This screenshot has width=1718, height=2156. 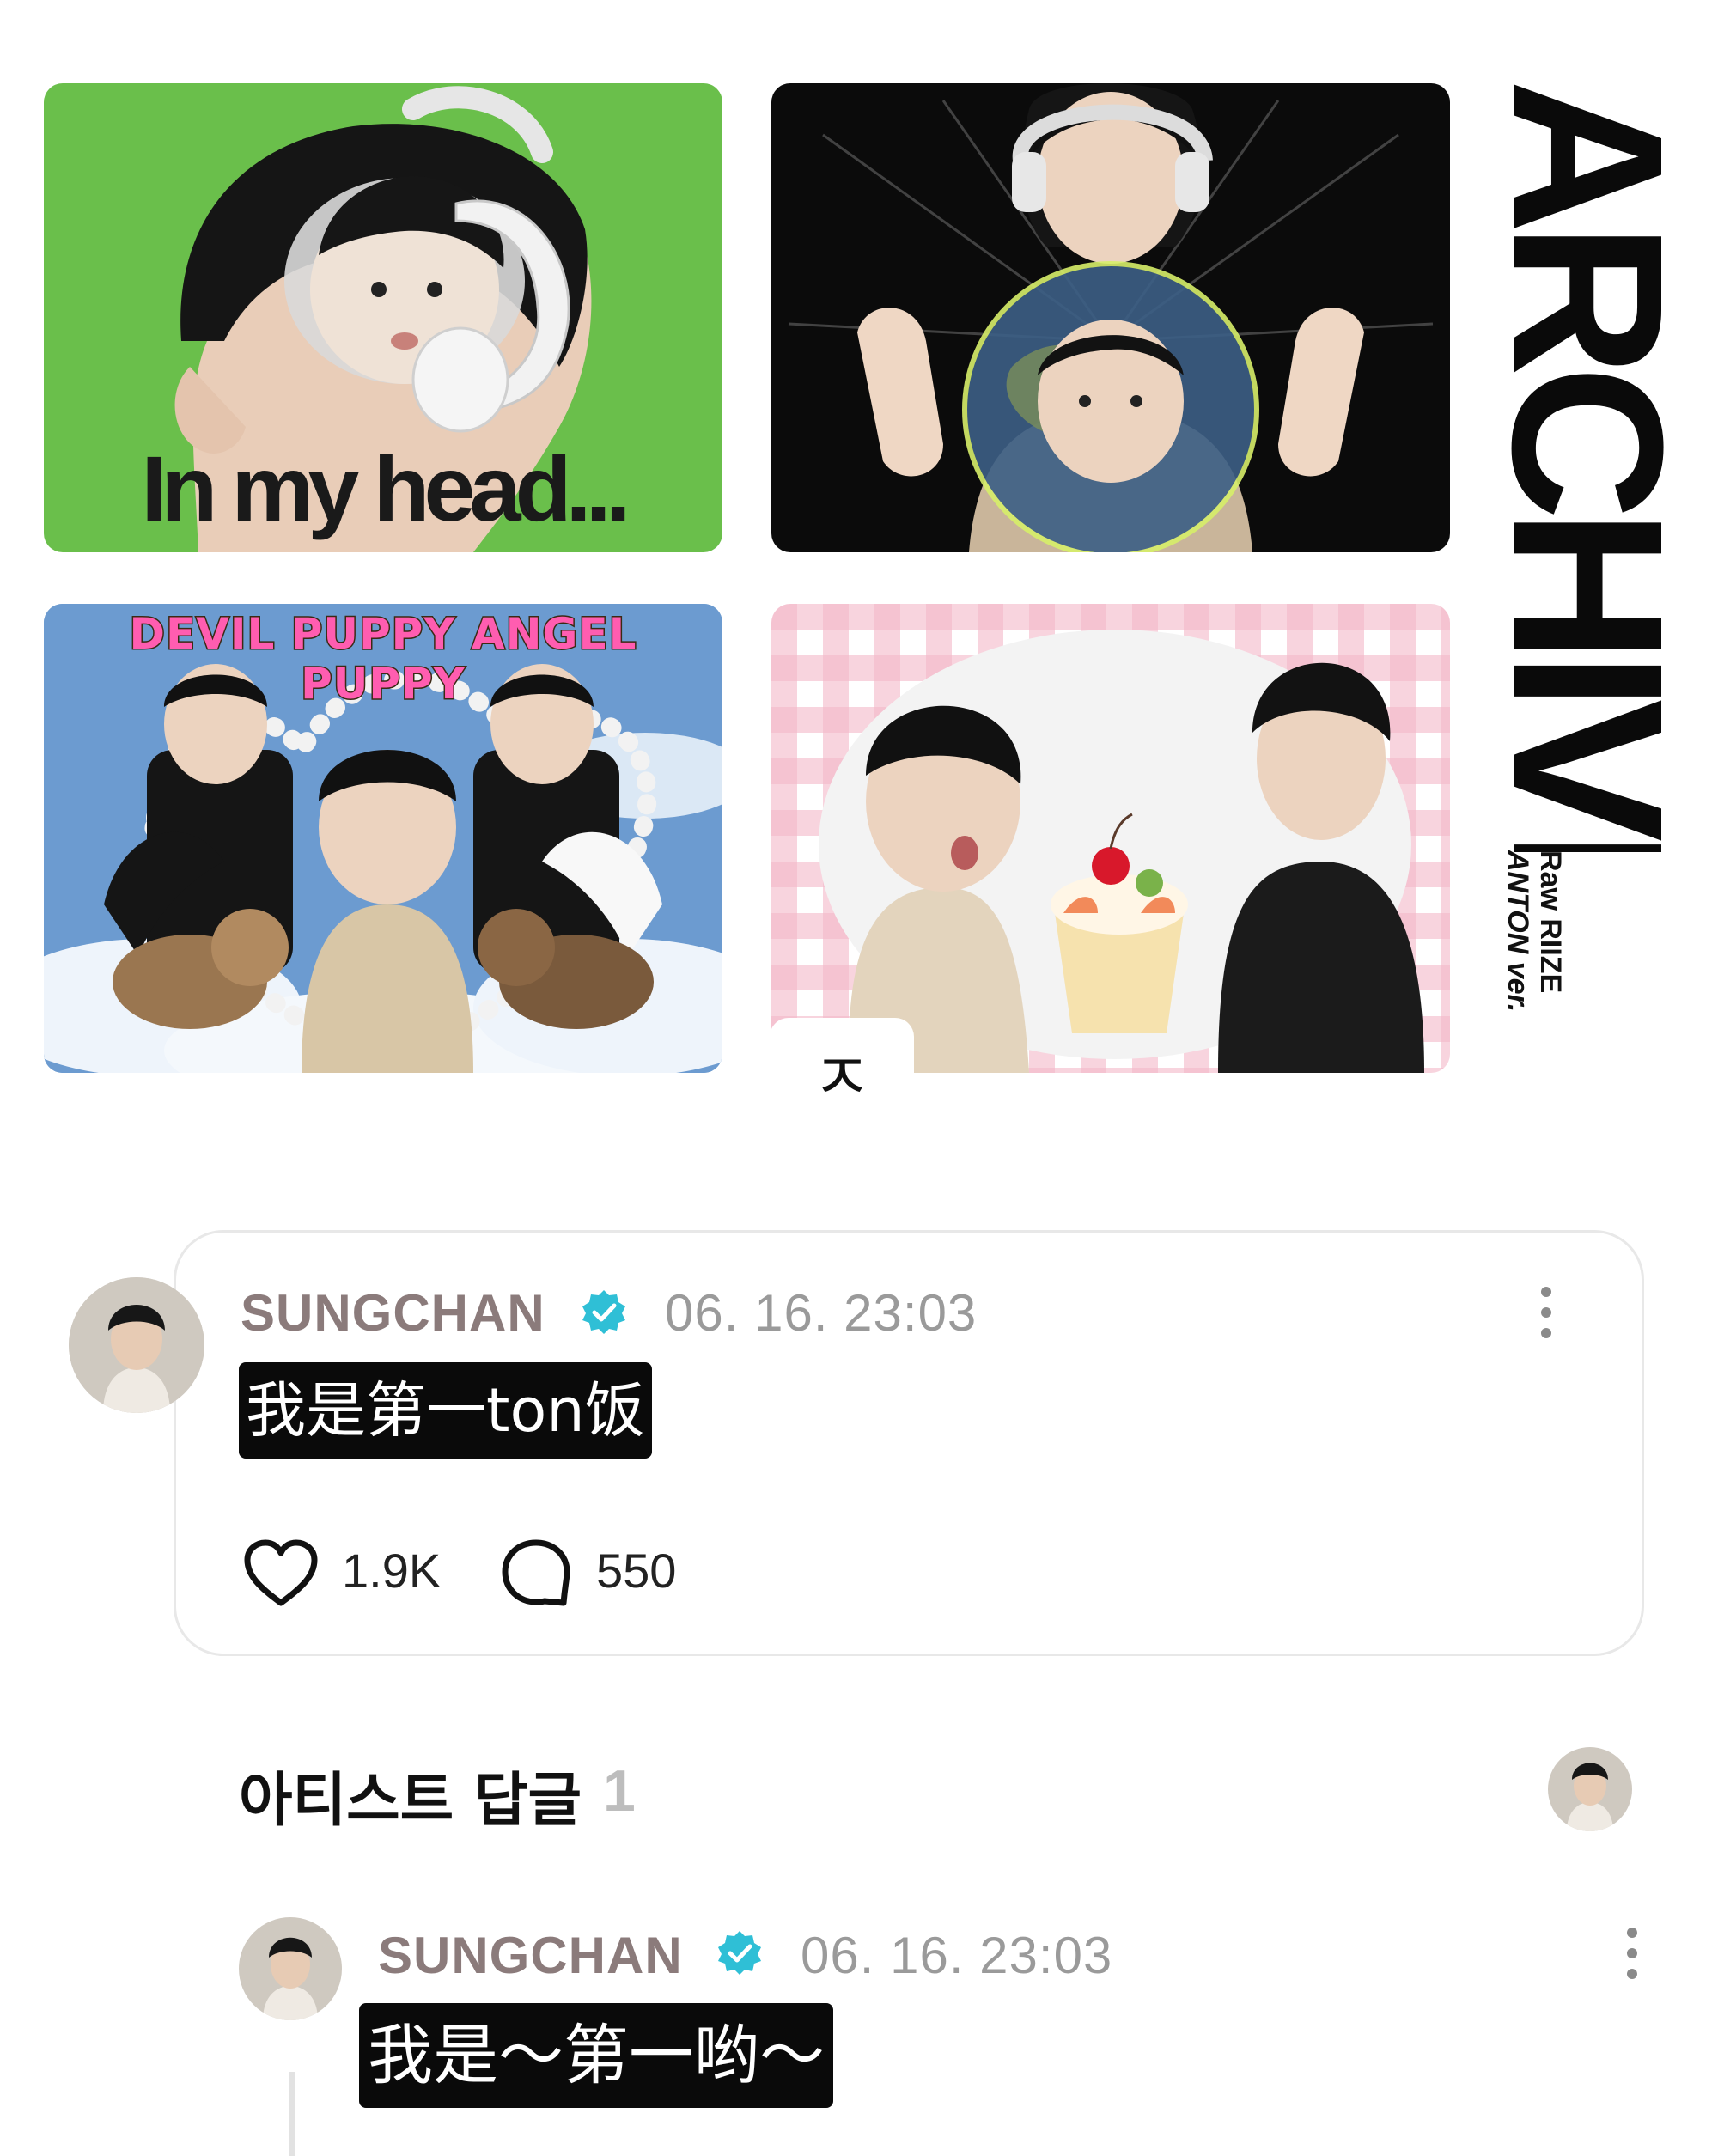 I want to click on archive-title-text: ARCHIVE², so click(x=1591, y=466).